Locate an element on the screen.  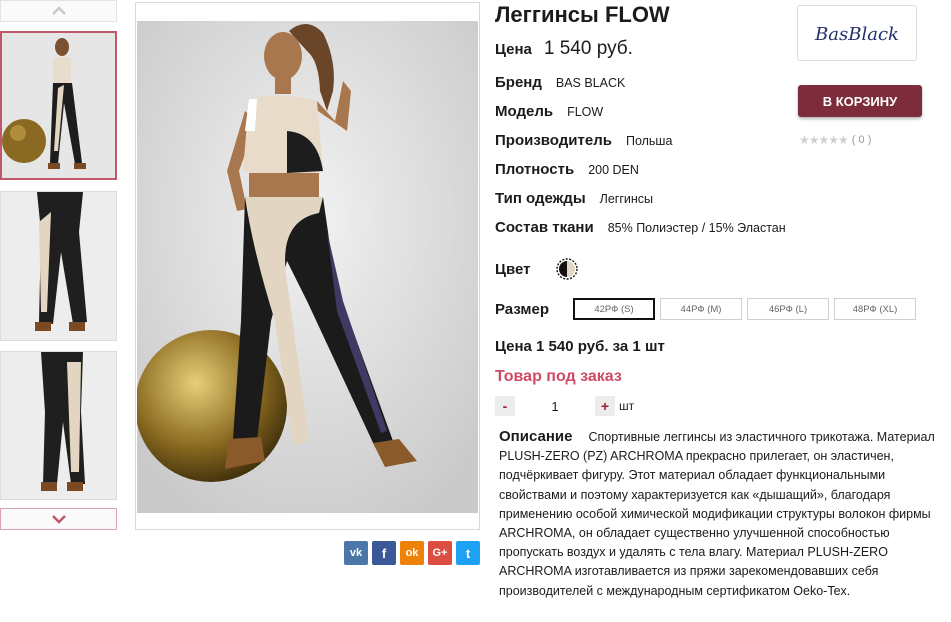
rating: ★★★★★ ( 0 ) is located at coordinates (835, 140).